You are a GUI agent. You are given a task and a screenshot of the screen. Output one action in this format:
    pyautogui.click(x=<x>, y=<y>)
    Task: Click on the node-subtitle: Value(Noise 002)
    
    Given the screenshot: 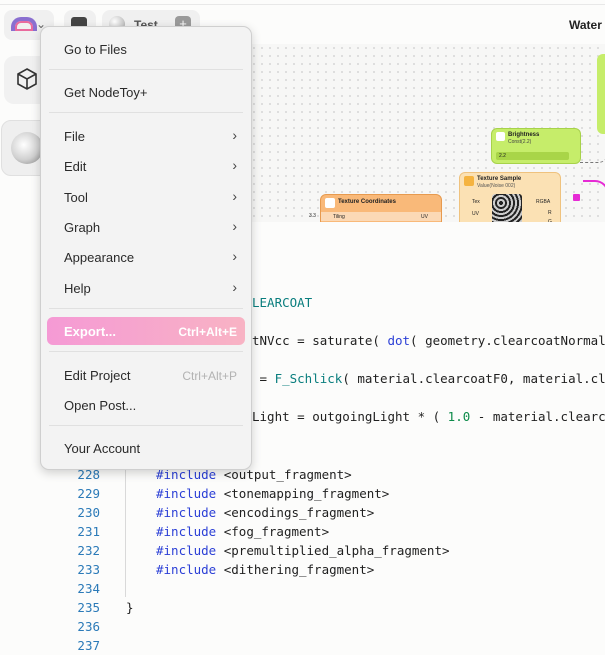 What is the action you would take?
    pyautogui.click(x=496, y=186)
    